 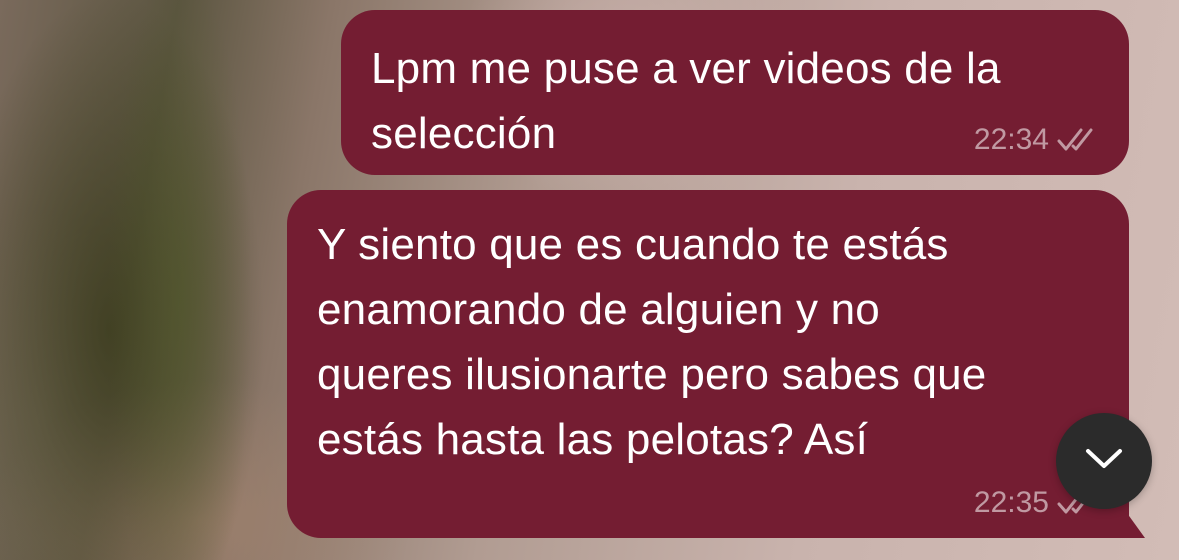 I want to click on chevron-down-icon, so click(x=1104, y=461).